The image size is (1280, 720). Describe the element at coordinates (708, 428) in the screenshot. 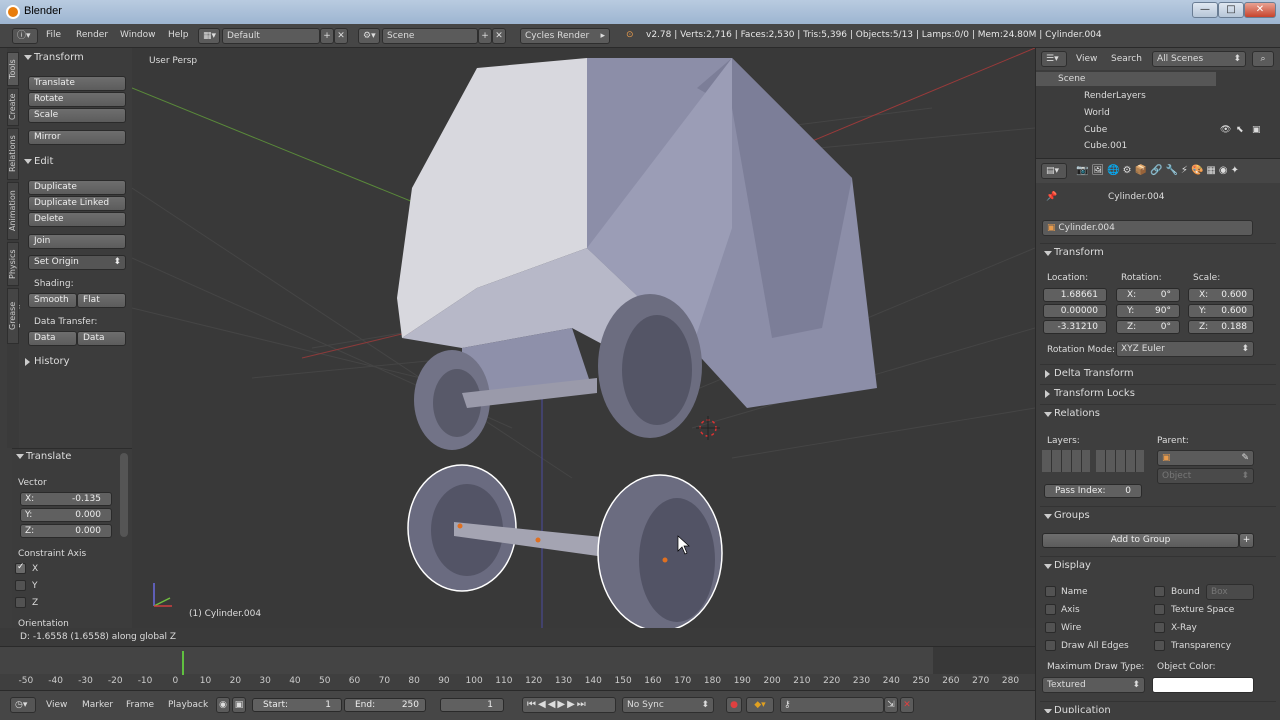

I see `3d-cursor-icon` at that location.